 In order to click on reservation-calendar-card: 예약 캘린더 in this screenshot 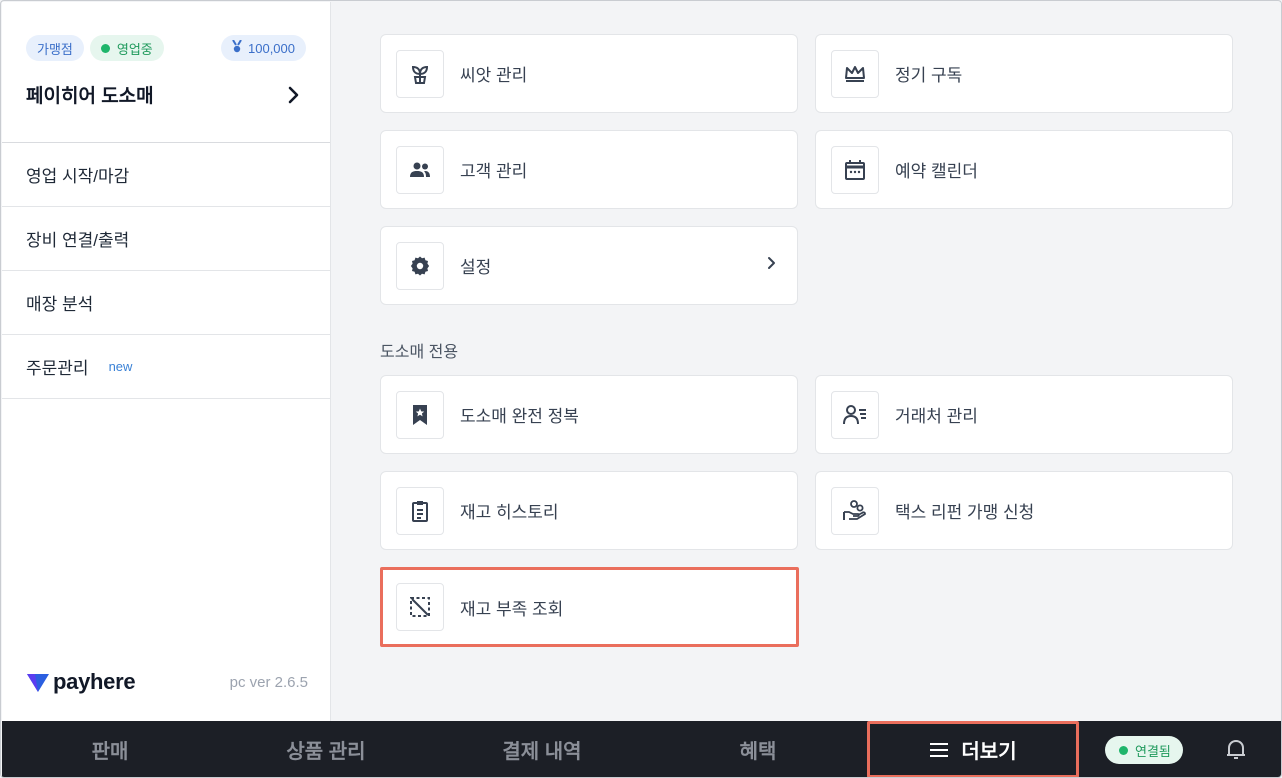, I will do `click(1024, 169)`.